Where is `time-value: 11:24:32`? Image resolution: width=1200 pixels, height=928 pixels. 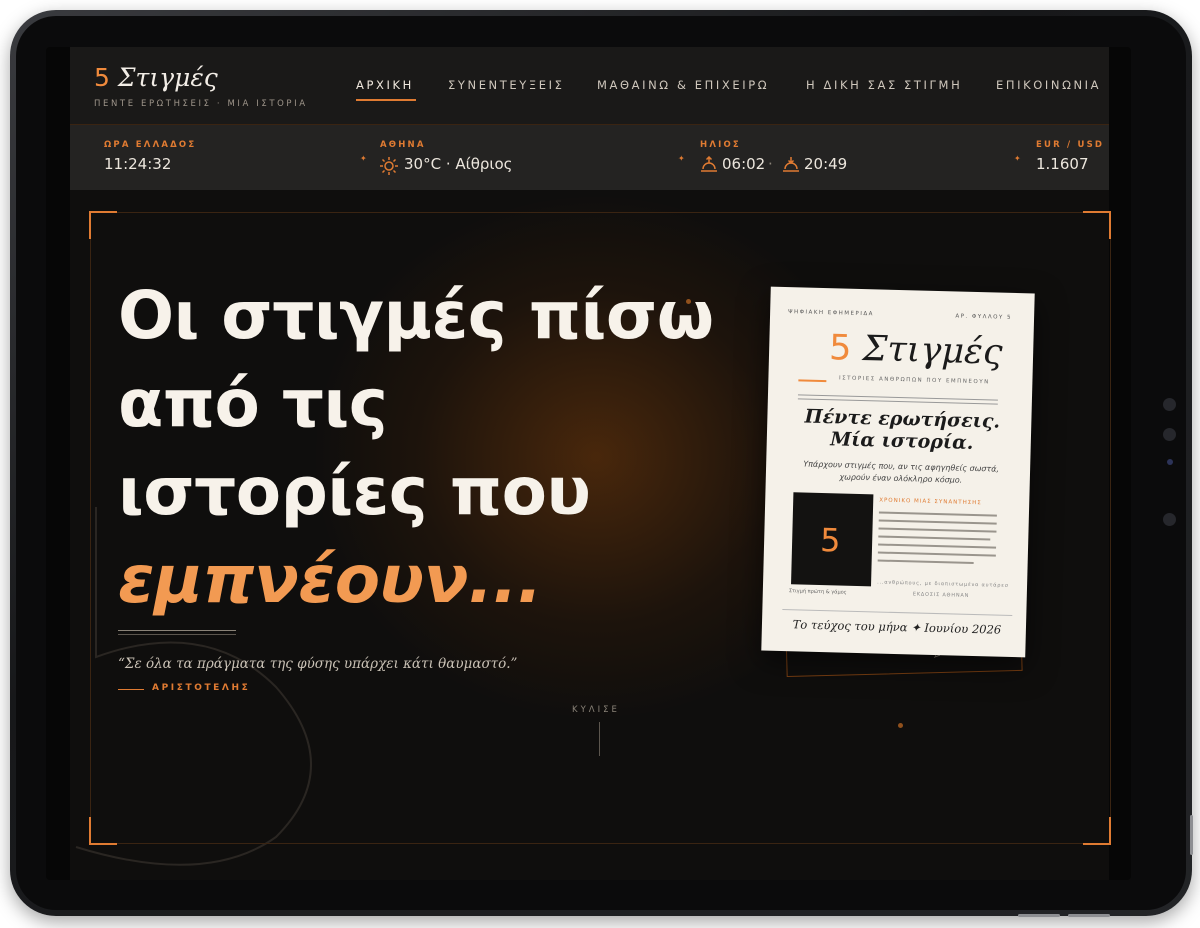
time-value: 11:24:32 is located at coordinates (138, 164).